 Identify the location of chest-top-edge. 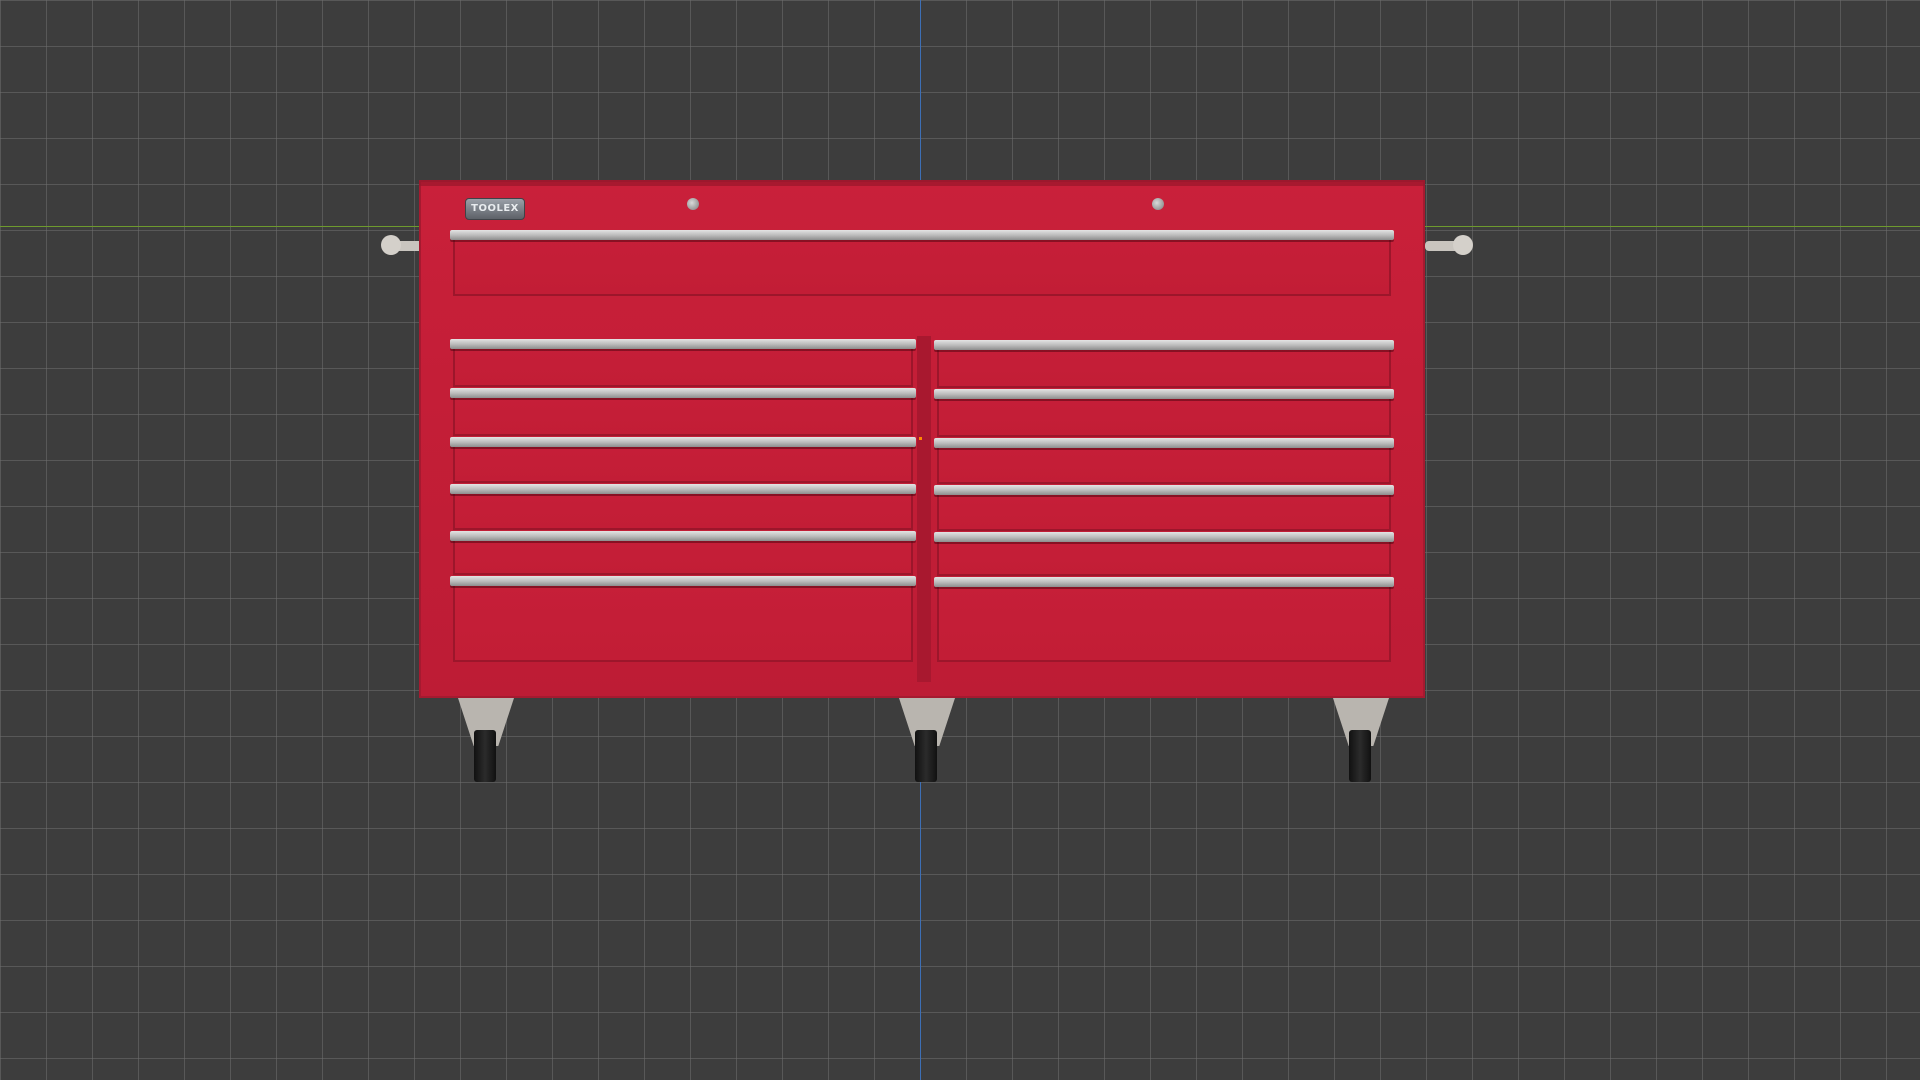
(922, 183).